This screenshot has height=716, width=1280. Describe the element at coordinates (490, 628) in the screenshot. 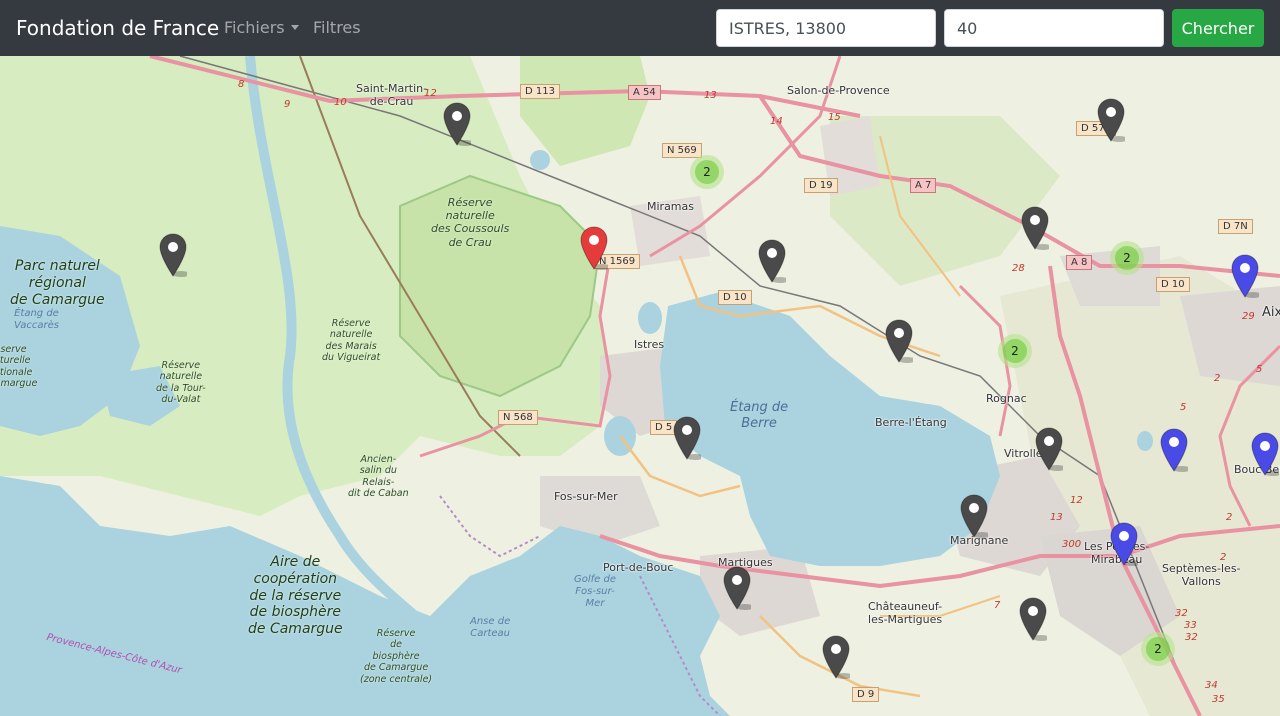

I see `water-anse-carteau: Anse de Carteau` at that location.